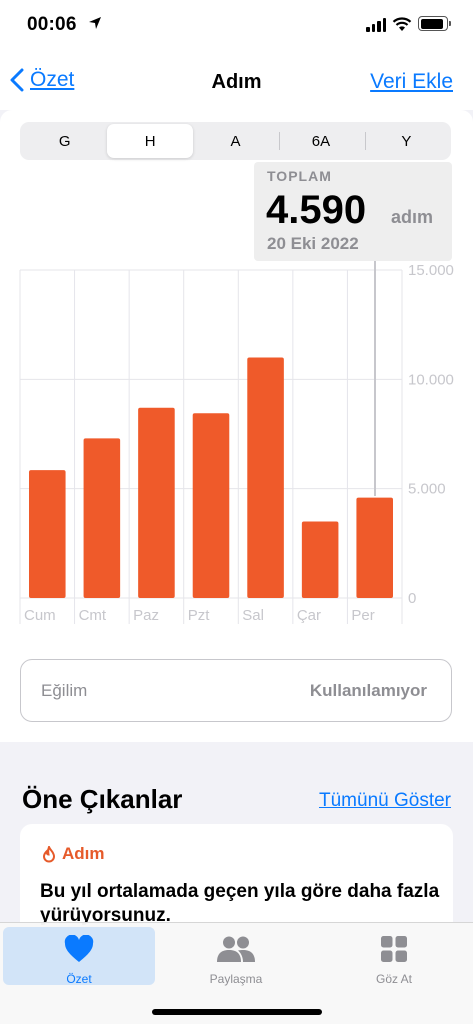 This screenshot has height=1024, width=473. I want to click on tab-label: Göz At, so click(394, 979).